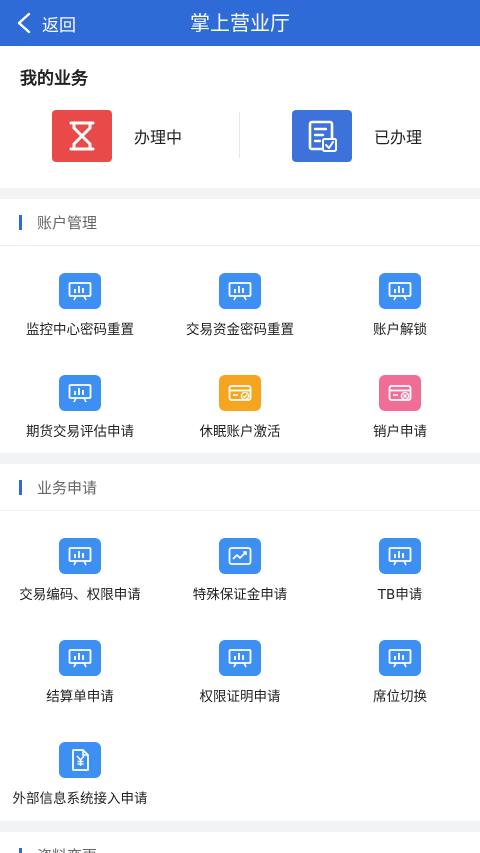 This screenshot has height=853, width=480. Describe the element at coordinates (80, 575) in the screenshot. I see `trading-code-permission-request: 交易编码、权限申请` at that location.